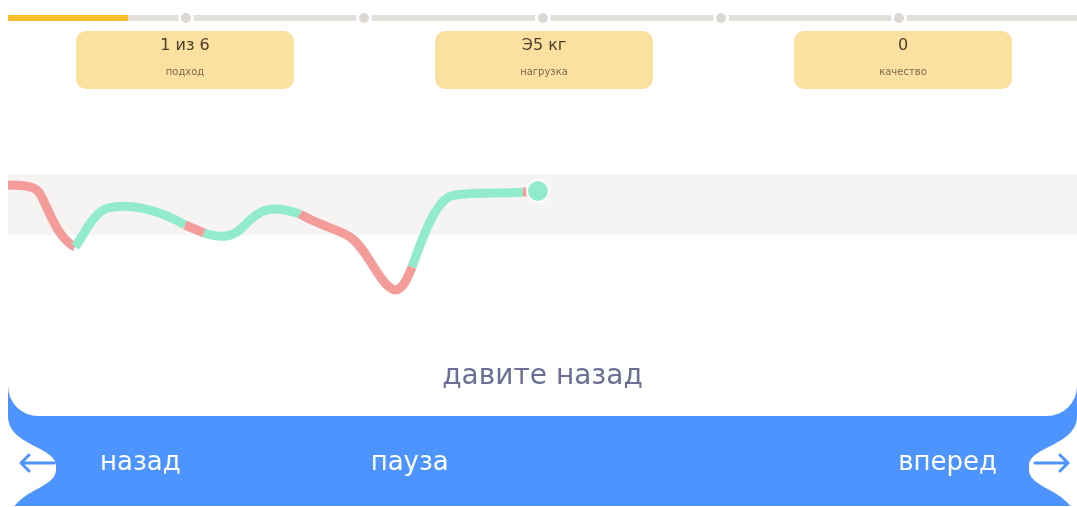 The width and height of the screenshot is (1077, 507). What do you see at coordinates (903, 72) in the screenshot?
I see `stat-label: качество` at bounding box center [903, 72].